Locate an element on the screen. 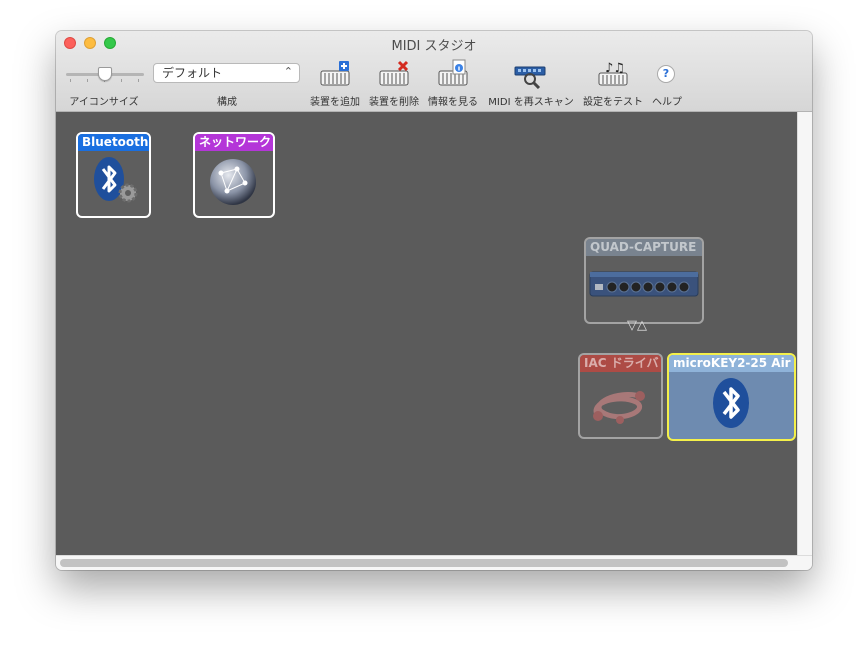  keyboard-notes-icon: ♪♫ is located at coordinates (613, 73).